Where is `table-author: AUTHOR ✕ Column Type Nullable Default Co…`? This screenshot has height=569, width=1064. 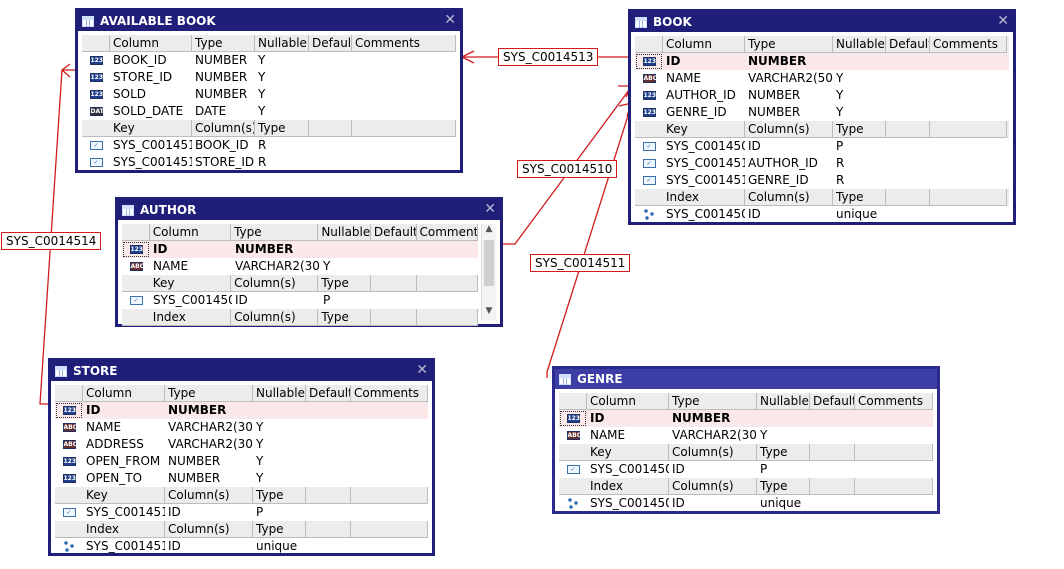 table-author: AUTHOR ✕ Column Type Nullable Default Co… is located at coordinates (309, 262).